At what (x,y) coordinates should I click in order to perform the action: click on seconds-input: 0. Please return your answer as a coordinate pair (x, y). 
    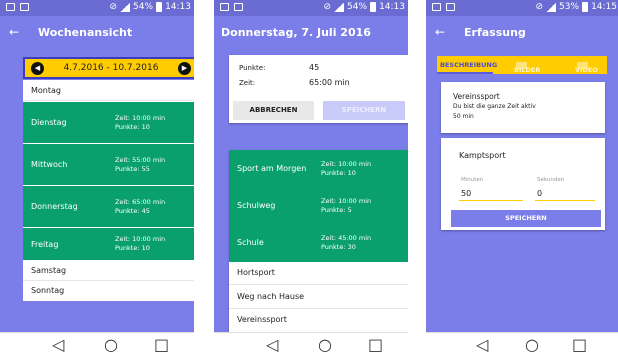
    Looking at the image, I should click on (565, 195).